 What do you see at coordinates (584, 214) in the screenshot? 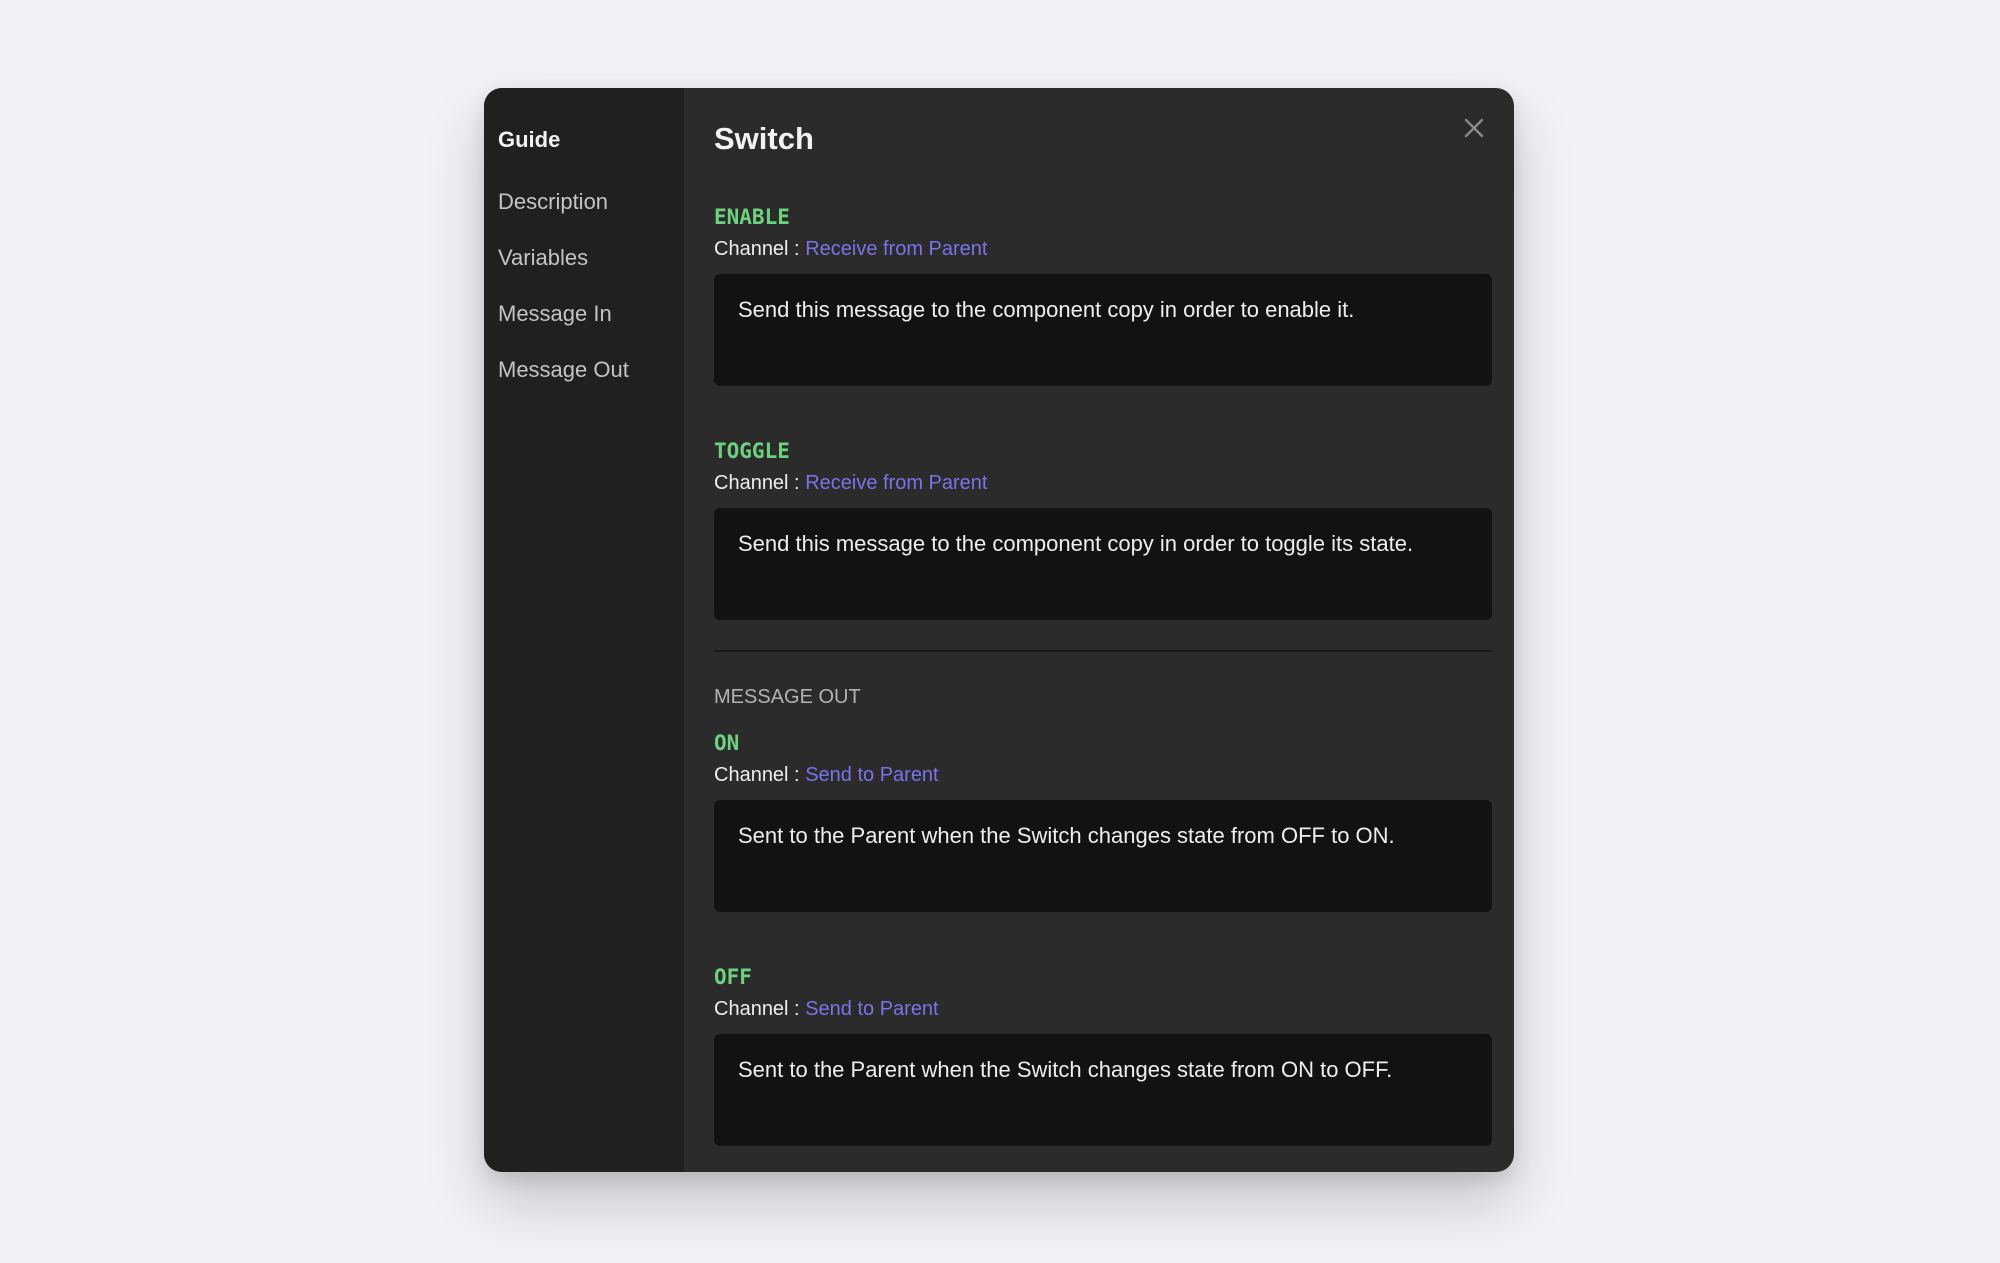
I see `sidebar-item-description: Description` at bounding box center [584, 214].